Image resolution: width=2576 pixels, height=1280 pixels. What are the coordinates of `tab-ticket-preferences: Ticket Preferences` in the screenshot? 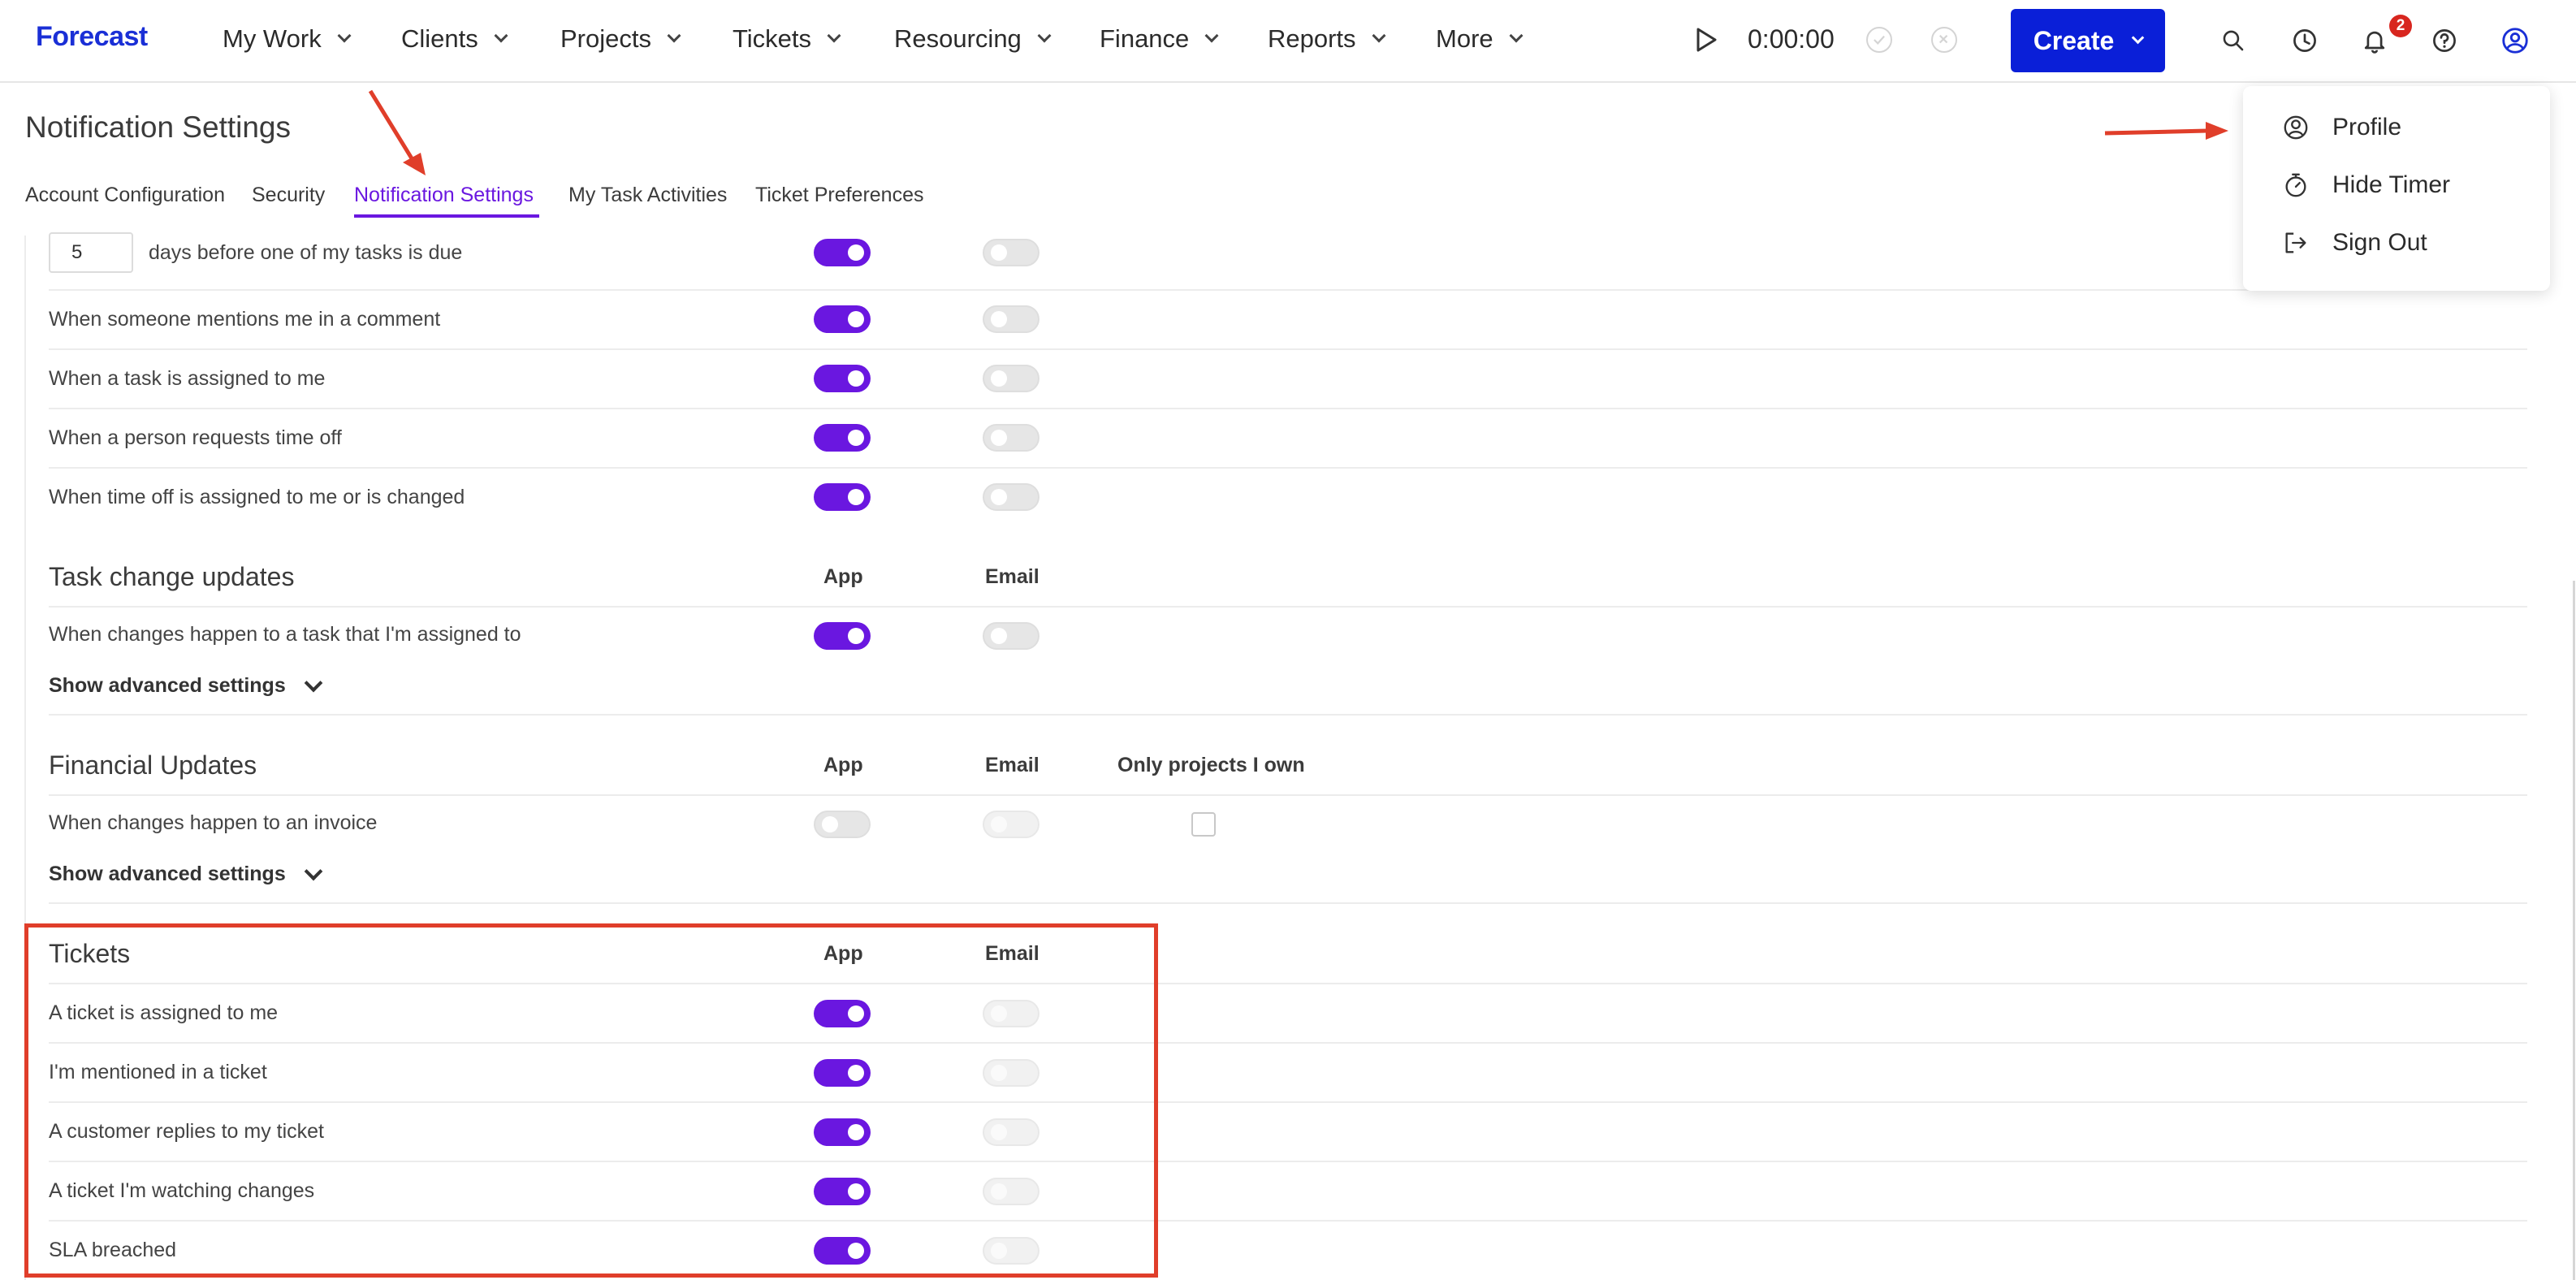 It's located at (839, 195).